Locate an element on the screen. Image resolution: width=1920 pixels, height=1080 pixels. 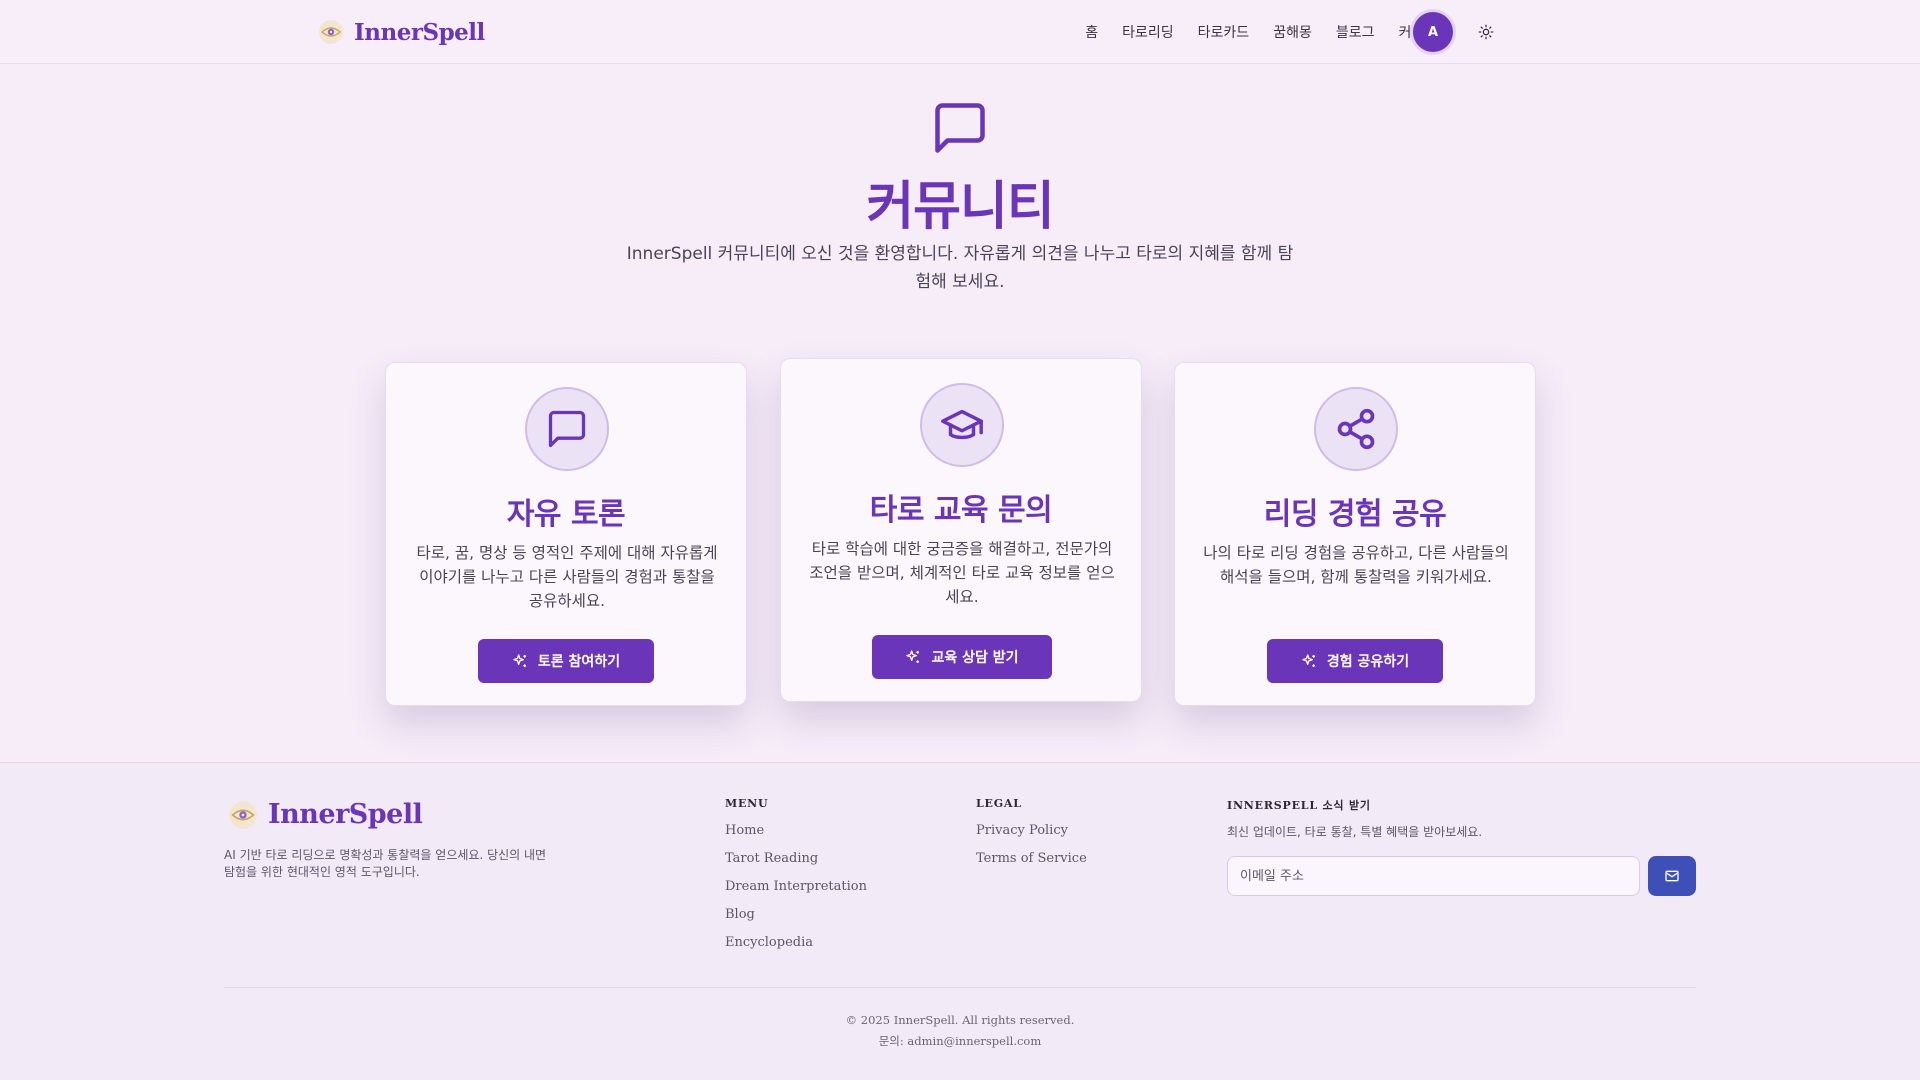
newsletter-description: 최신 업데이트, 타로 통찰, 특별 혜택을 받아보세요. is located at coordinates (1355, 832).